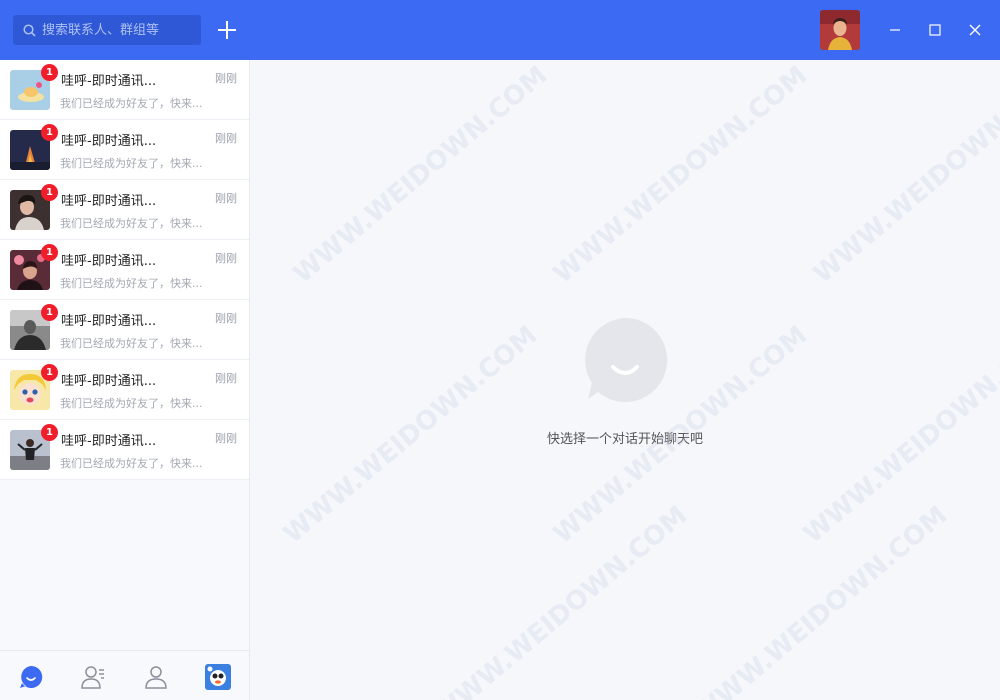  What do you see at coordinates (124, 675) in the screenshot?
I see `bottom-nav` at bounding box center [124, 675].